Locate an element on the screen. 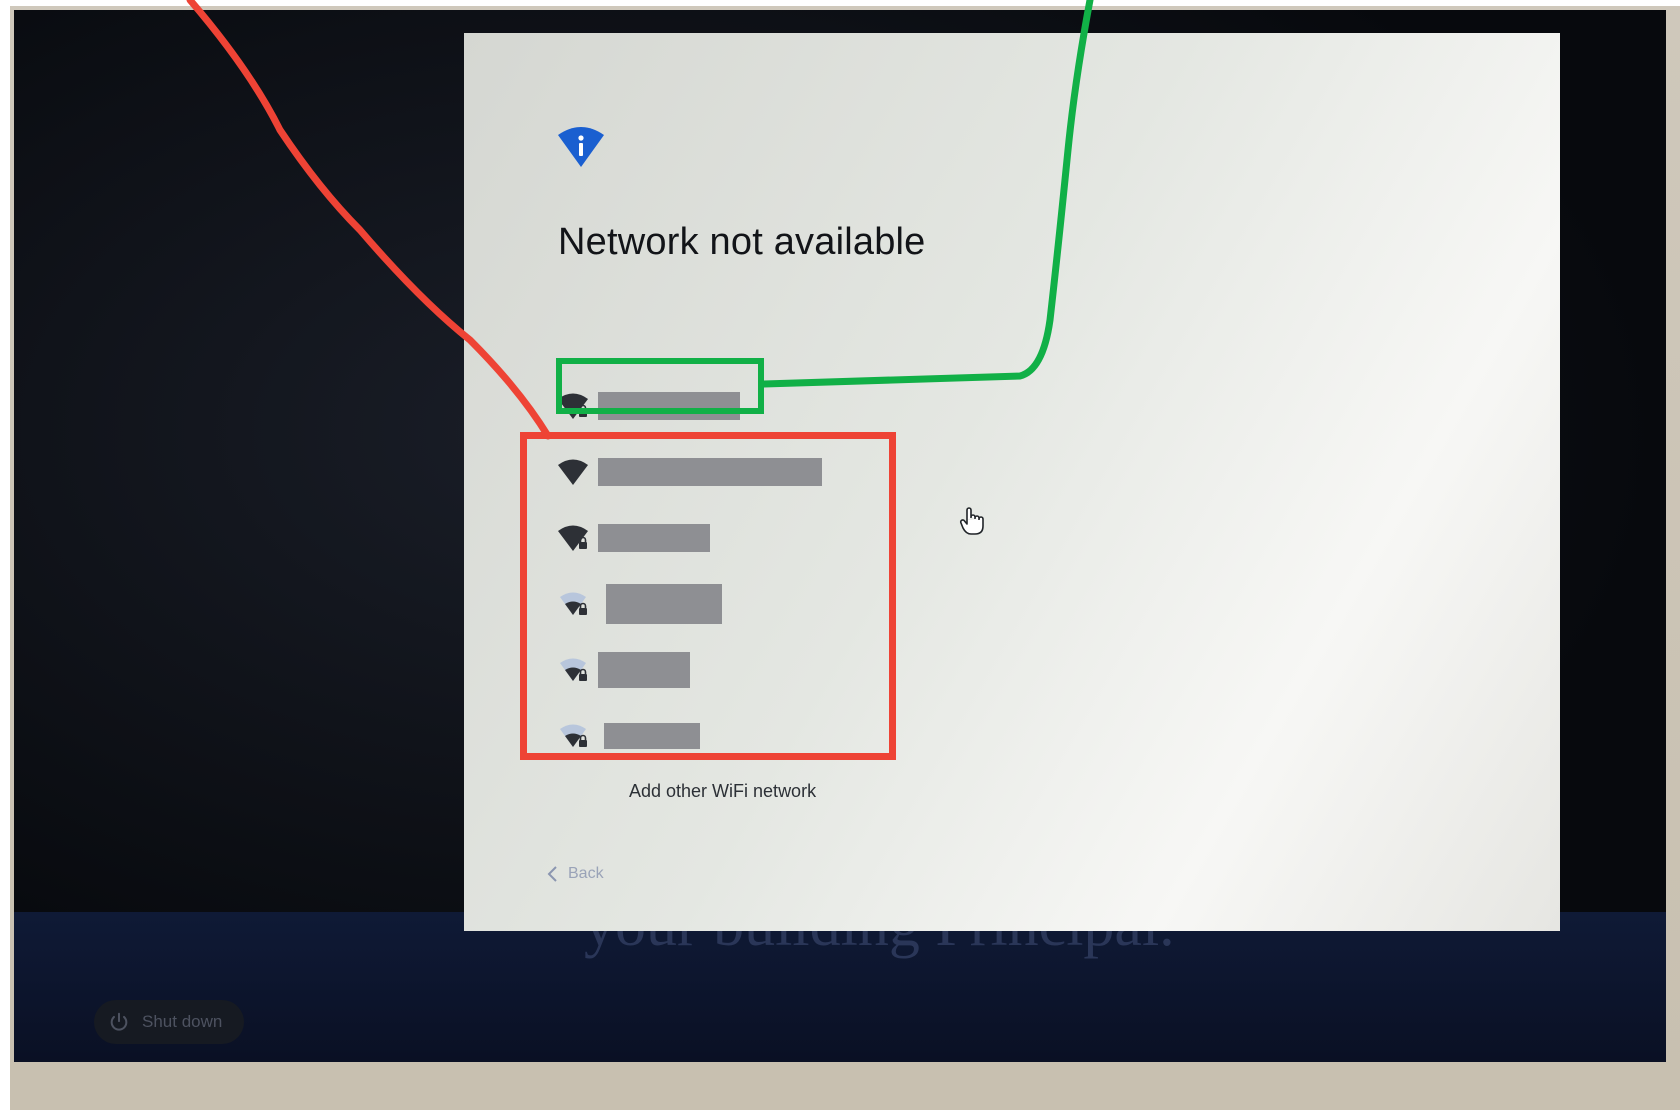 Image resolution: width=1680 pixels, height=1110 pixels. shutdown-label: Shut down is located at coordinates (182, 1021).